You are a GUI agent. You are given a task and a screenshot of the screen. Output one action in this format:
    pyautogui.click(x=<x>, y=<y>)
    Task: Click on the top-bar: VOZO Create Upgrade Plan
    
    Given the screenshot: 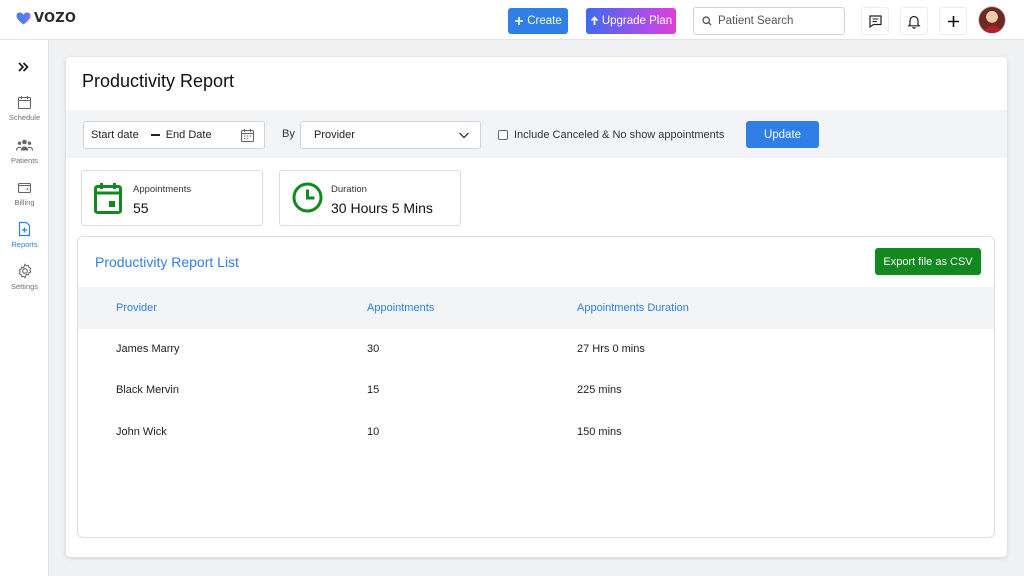 What is the action you would take?
    pyautogui.click(x=512, y=20)
    